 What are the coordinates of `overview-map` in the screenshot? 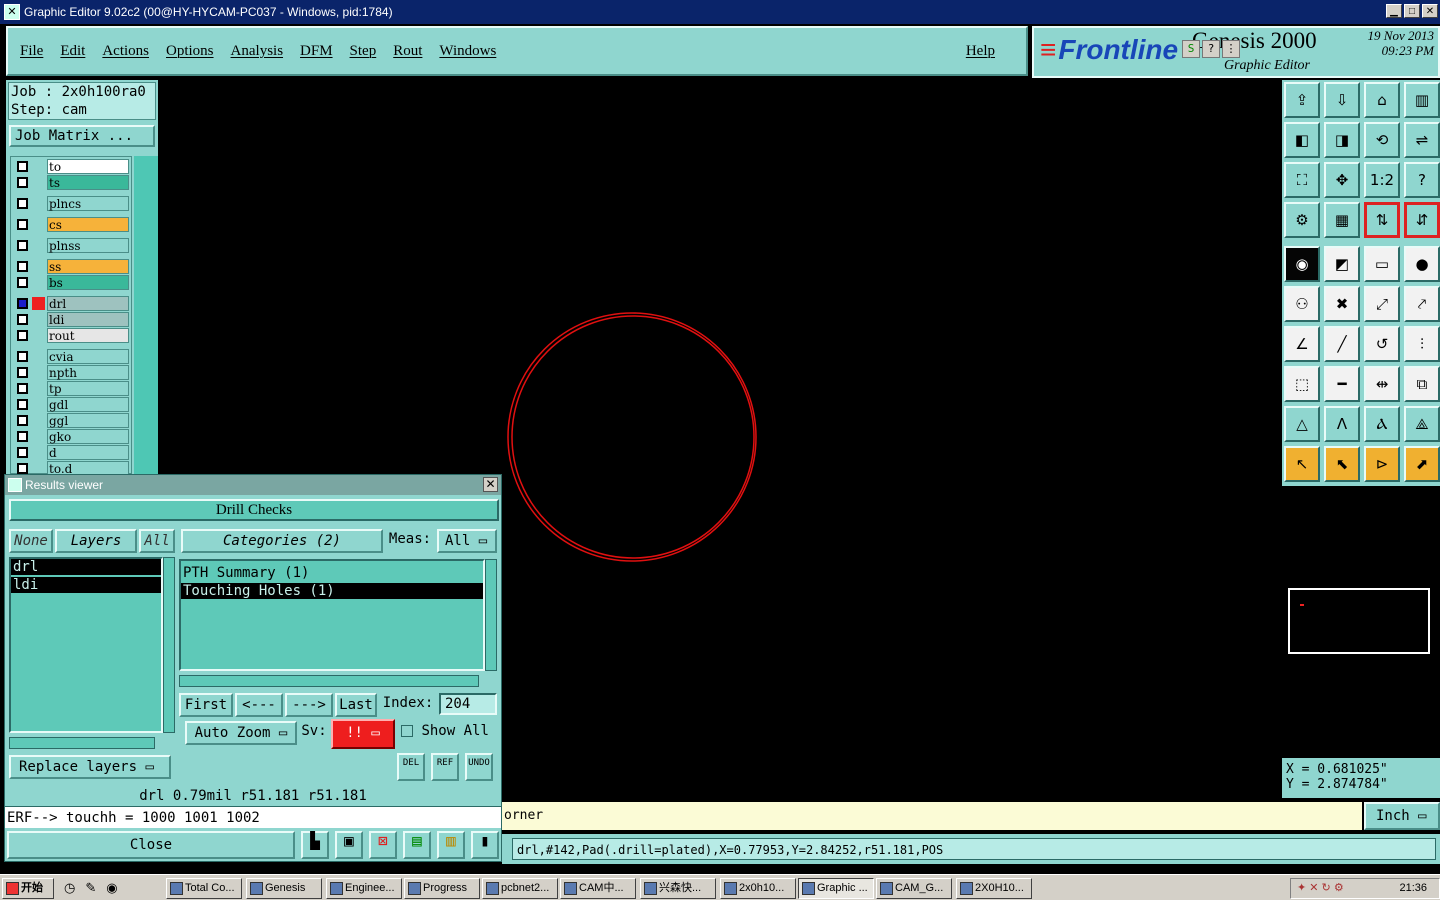 It's located at (1361, 622).